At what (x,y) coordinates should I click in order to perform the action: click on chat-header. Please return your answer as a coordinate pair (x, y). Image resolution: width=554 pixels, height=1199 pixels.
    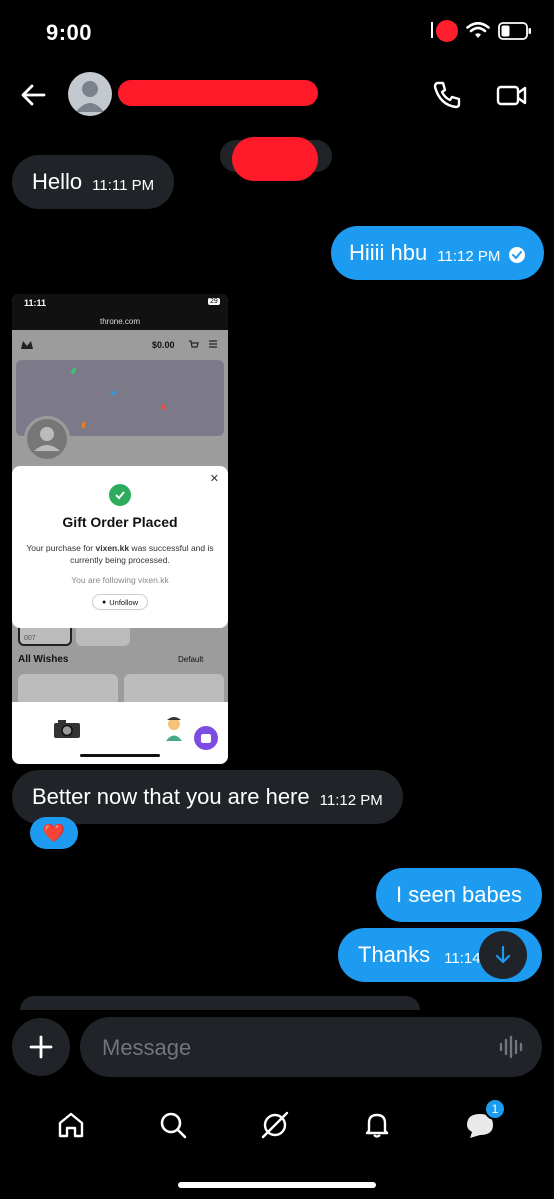
    Looking at the image, I should click on (277, 96).